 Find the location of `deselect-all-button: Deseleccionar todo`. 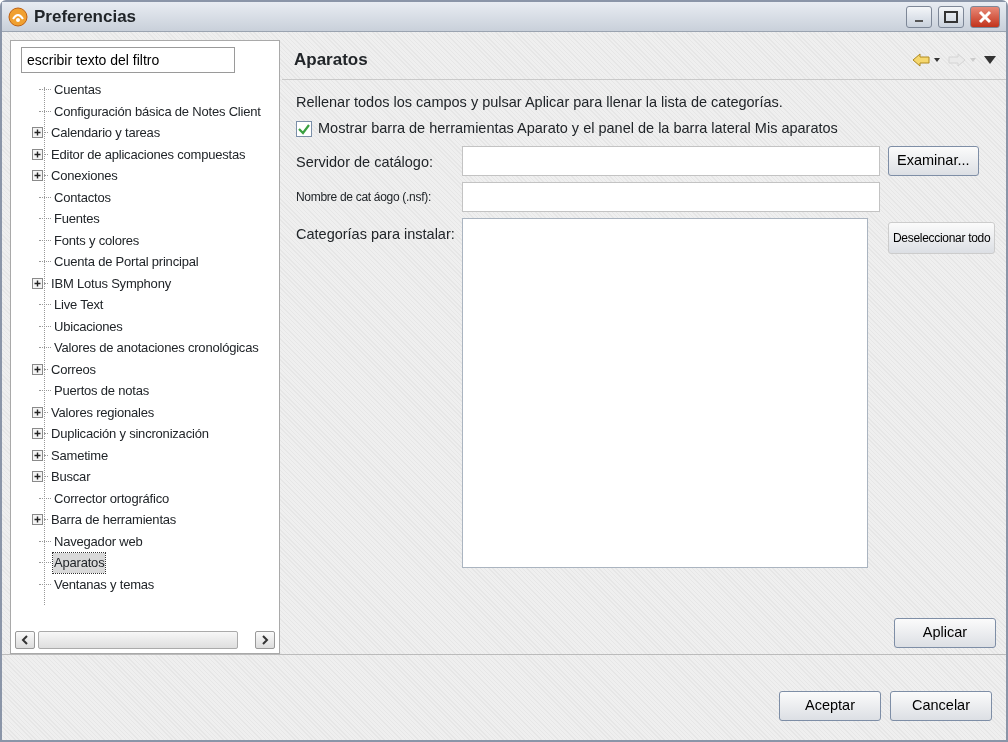

deselect-all-button: Deseleccionar todo is located at coordinates (942, 237).